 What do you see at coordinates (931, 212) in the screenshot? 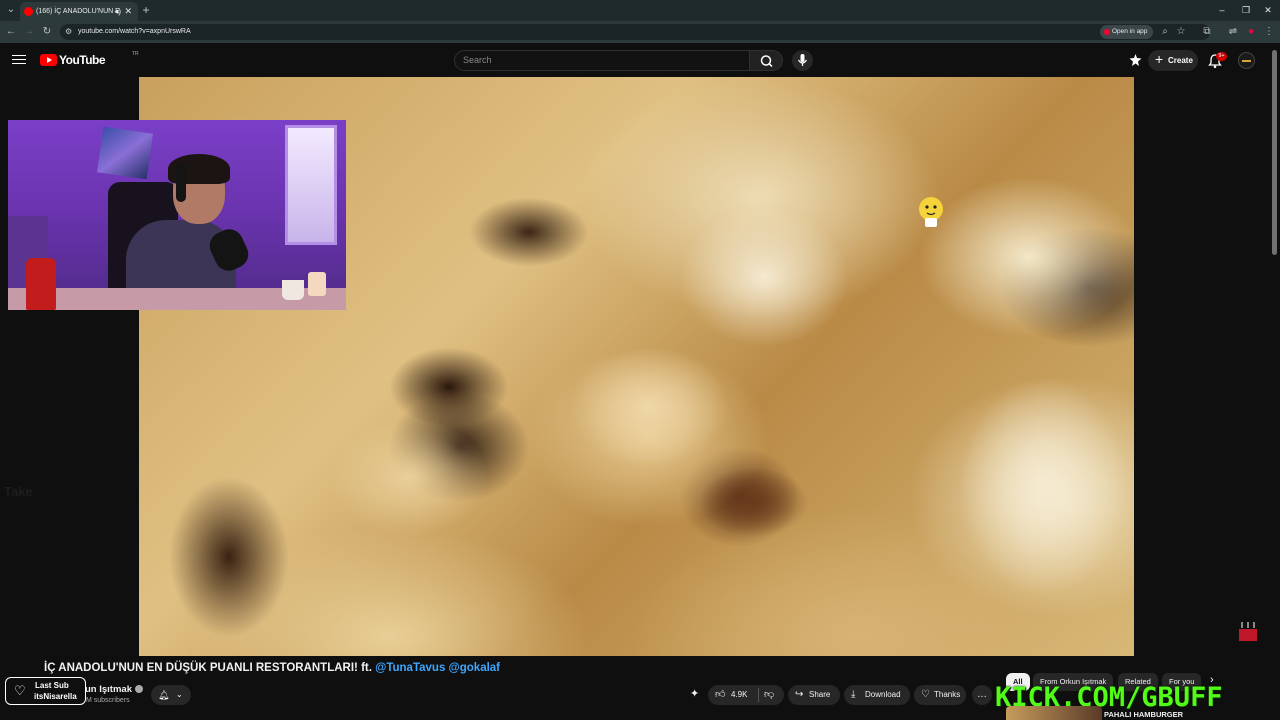
I see `emote-sticker-icon` at bounding box center [931, 212].